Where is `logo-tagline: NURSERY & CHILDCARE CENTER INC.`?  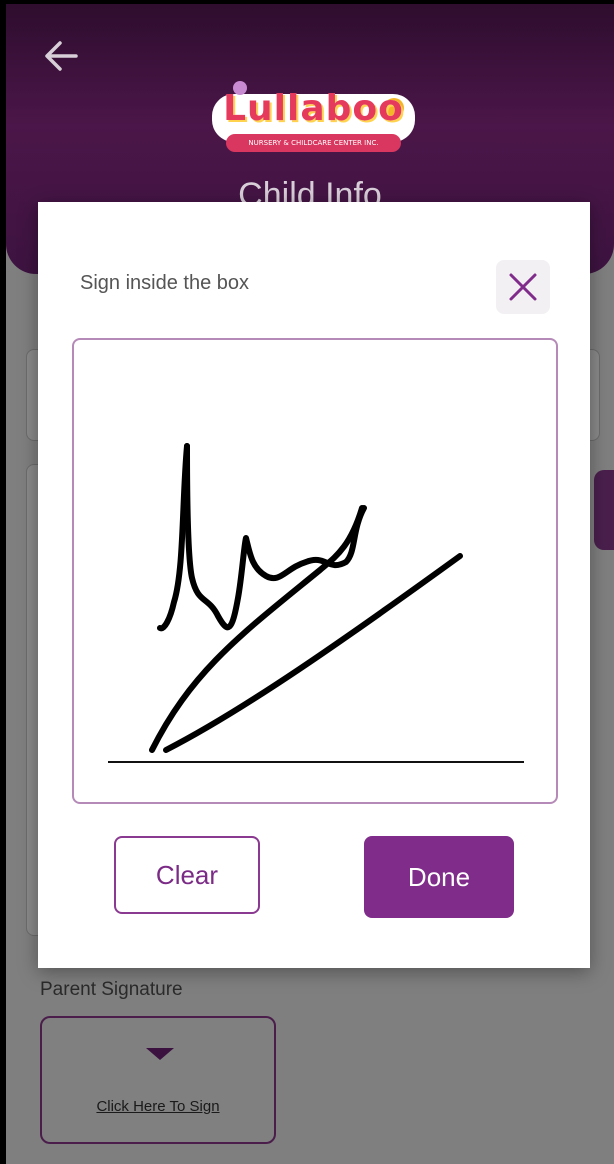
logo-tagline: NURSERY & CHILDCARE CENTER INC. is located at coordinates (313, 143).